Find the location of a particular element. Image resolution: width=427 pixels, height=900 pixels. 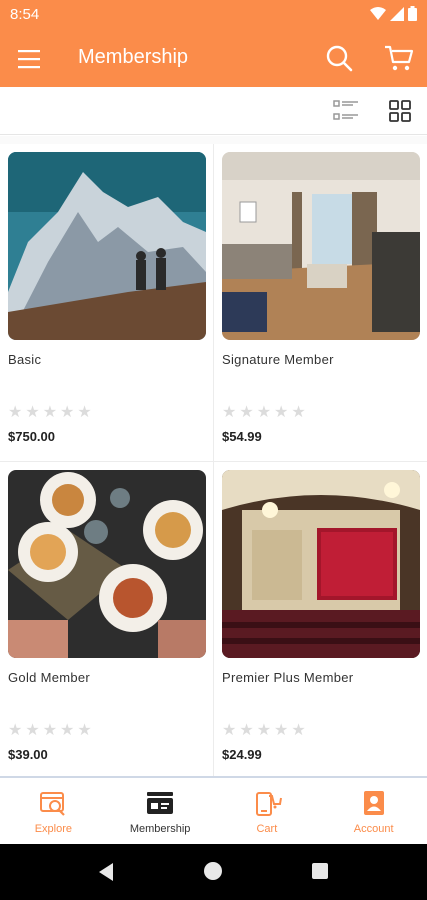

home-icon is located at coordinates (213, 871).